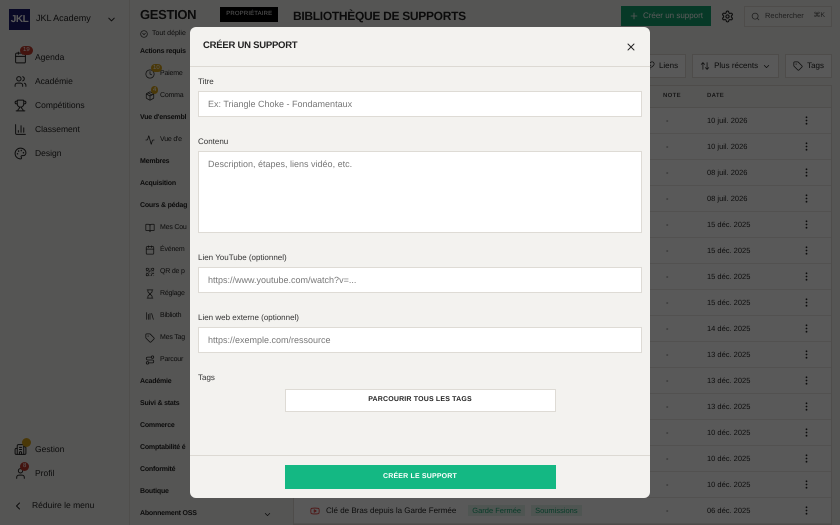 The image size is (840, 525). What do you see at coordinates (64, 505) in the screenshot?
I see `collapse-menu-button: Réduire le menu` at bounding box center [64, 505].